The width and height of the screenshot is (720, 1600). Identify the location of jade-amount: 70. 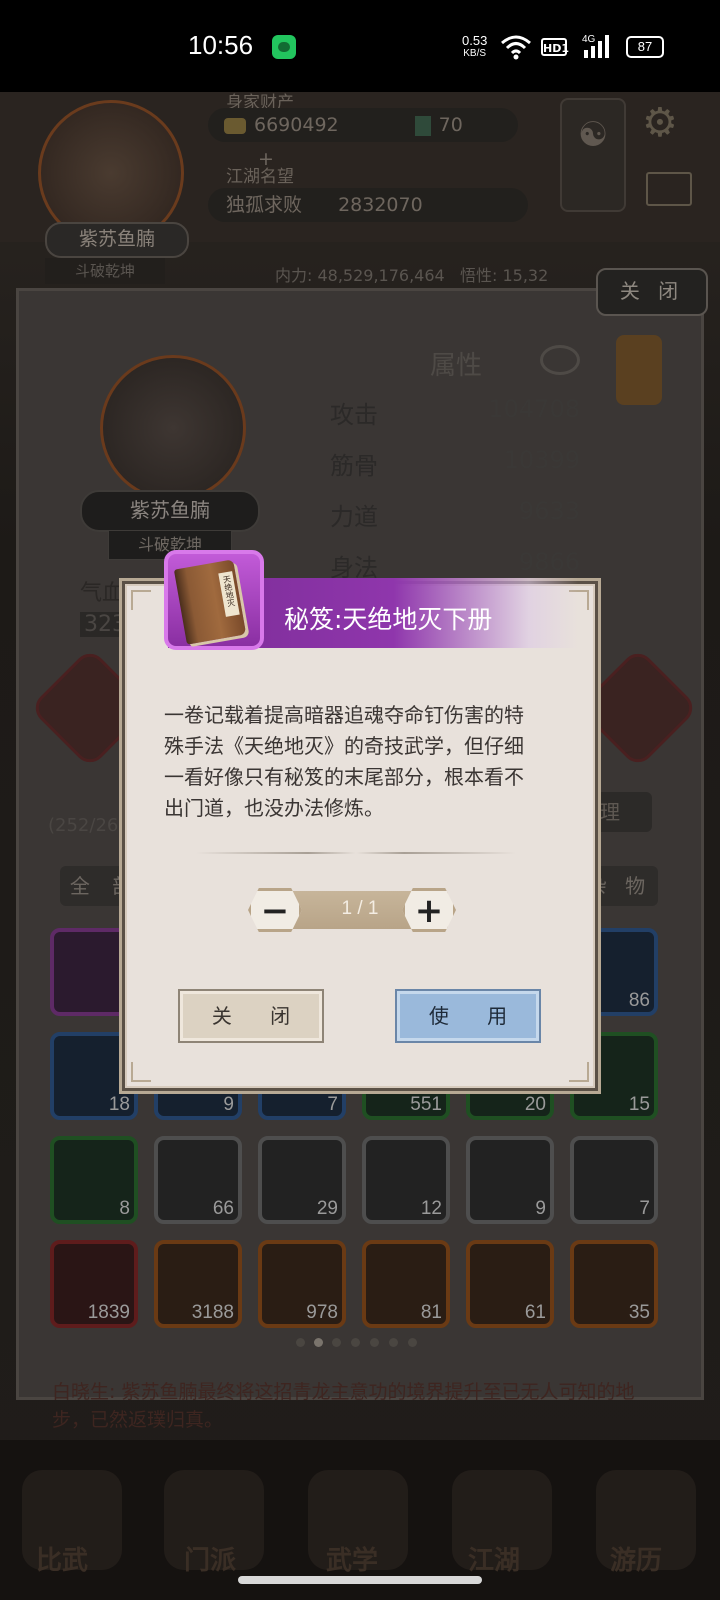
(450, 125).